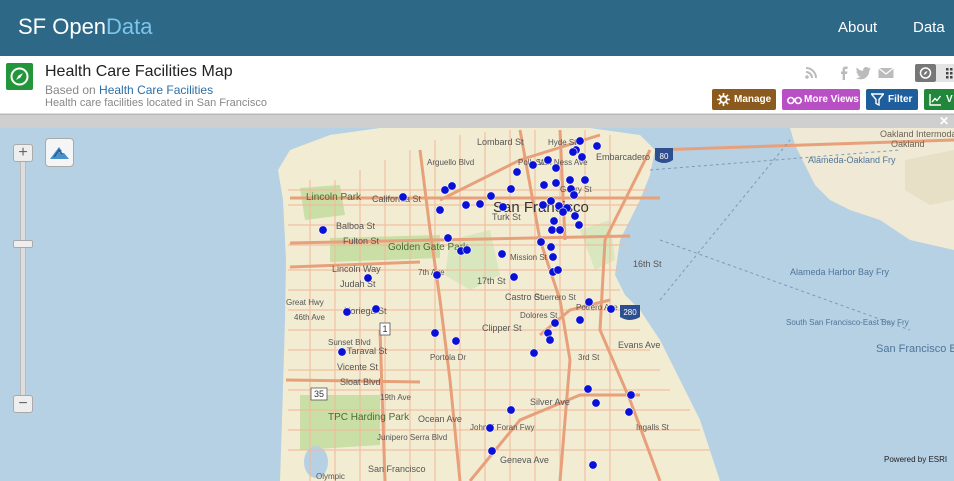  Describe the element at coordinates (939, 99) in the screenshot. I see `visualize-button: V` at that location.